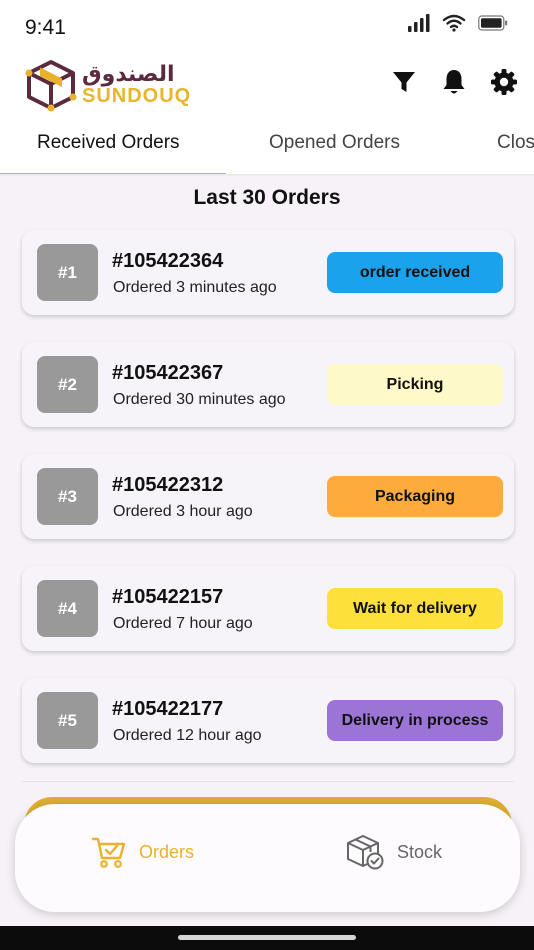  Describe the element at coordinates (268, 781) in the screenshot. I see `list-divider` at that location.